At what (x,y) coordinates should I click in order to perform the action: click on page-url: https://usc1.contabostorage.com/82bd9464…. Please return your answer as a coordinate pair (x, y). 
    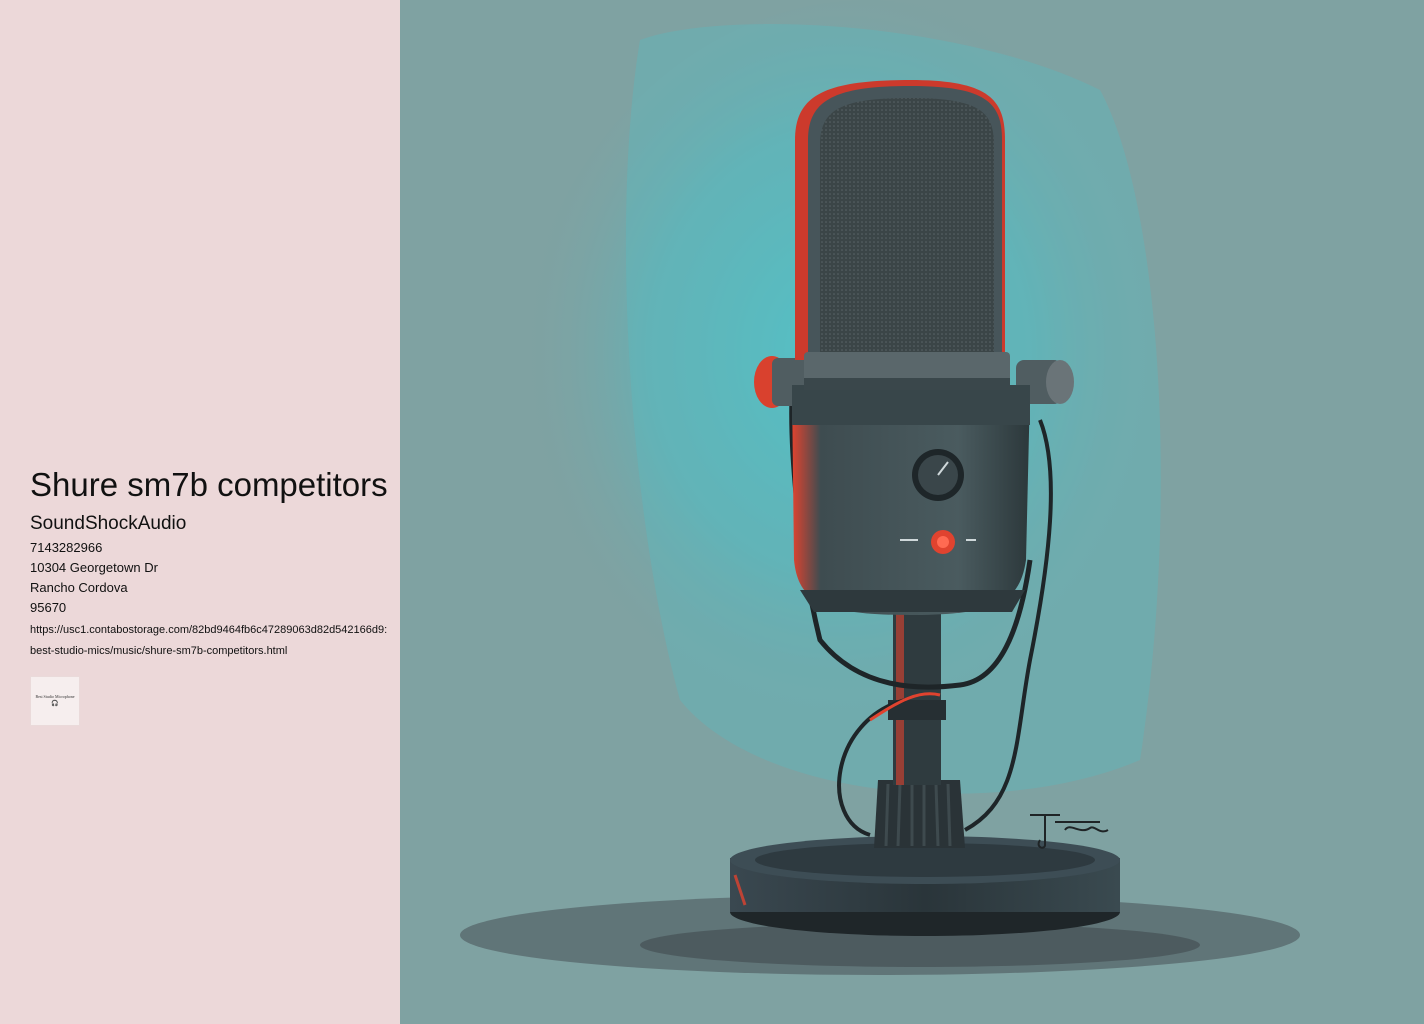
    Looking at the image, I should click on (211, 641).